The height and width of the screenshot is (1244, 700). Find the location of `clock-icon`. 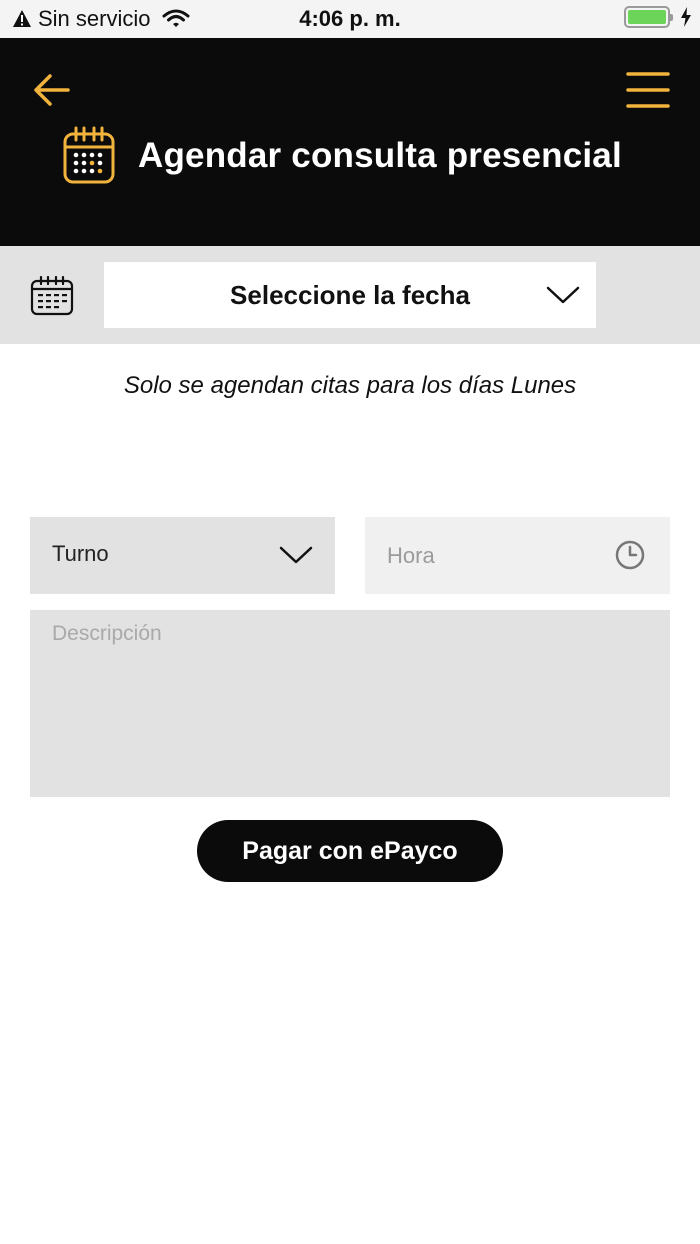

clock-icon is located at coordinates (630, 555).